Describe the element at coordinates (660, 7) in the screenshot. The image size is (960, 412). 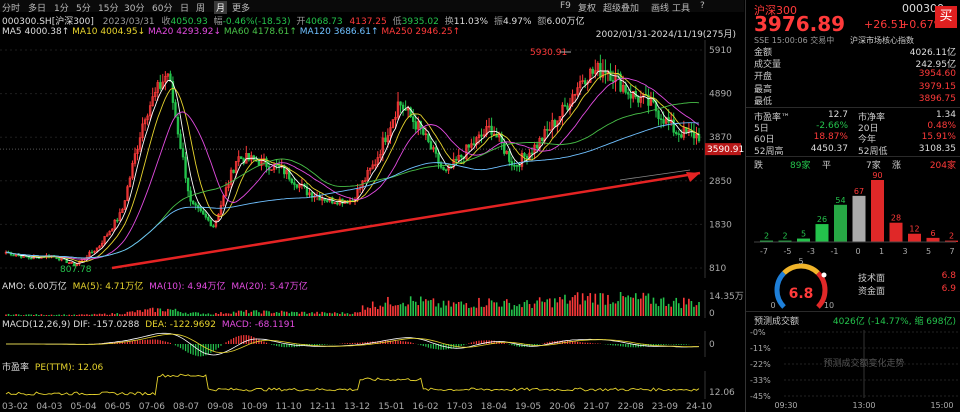
I see `toolbar-tool-3: 画线` at that location.